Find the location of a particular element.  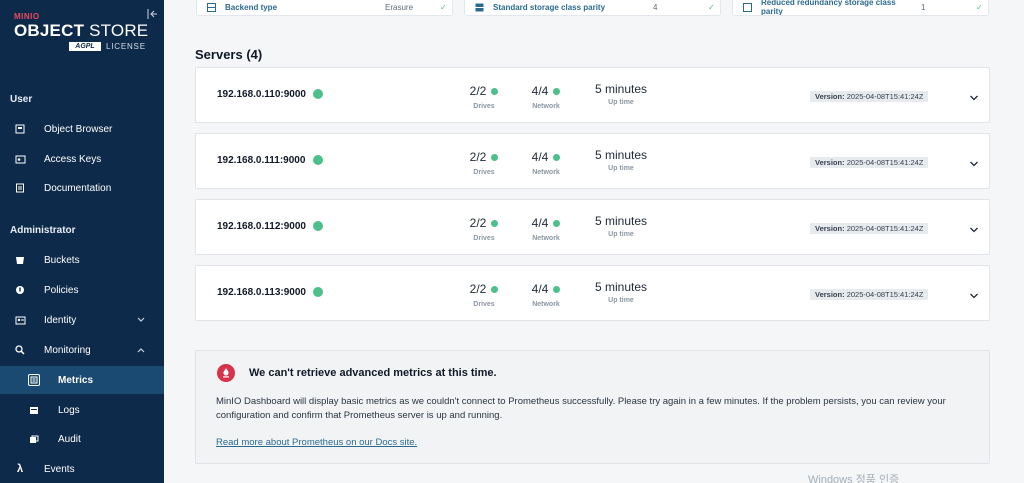

sidebar-item-label: Metrics is located at coordinates (76, 380).